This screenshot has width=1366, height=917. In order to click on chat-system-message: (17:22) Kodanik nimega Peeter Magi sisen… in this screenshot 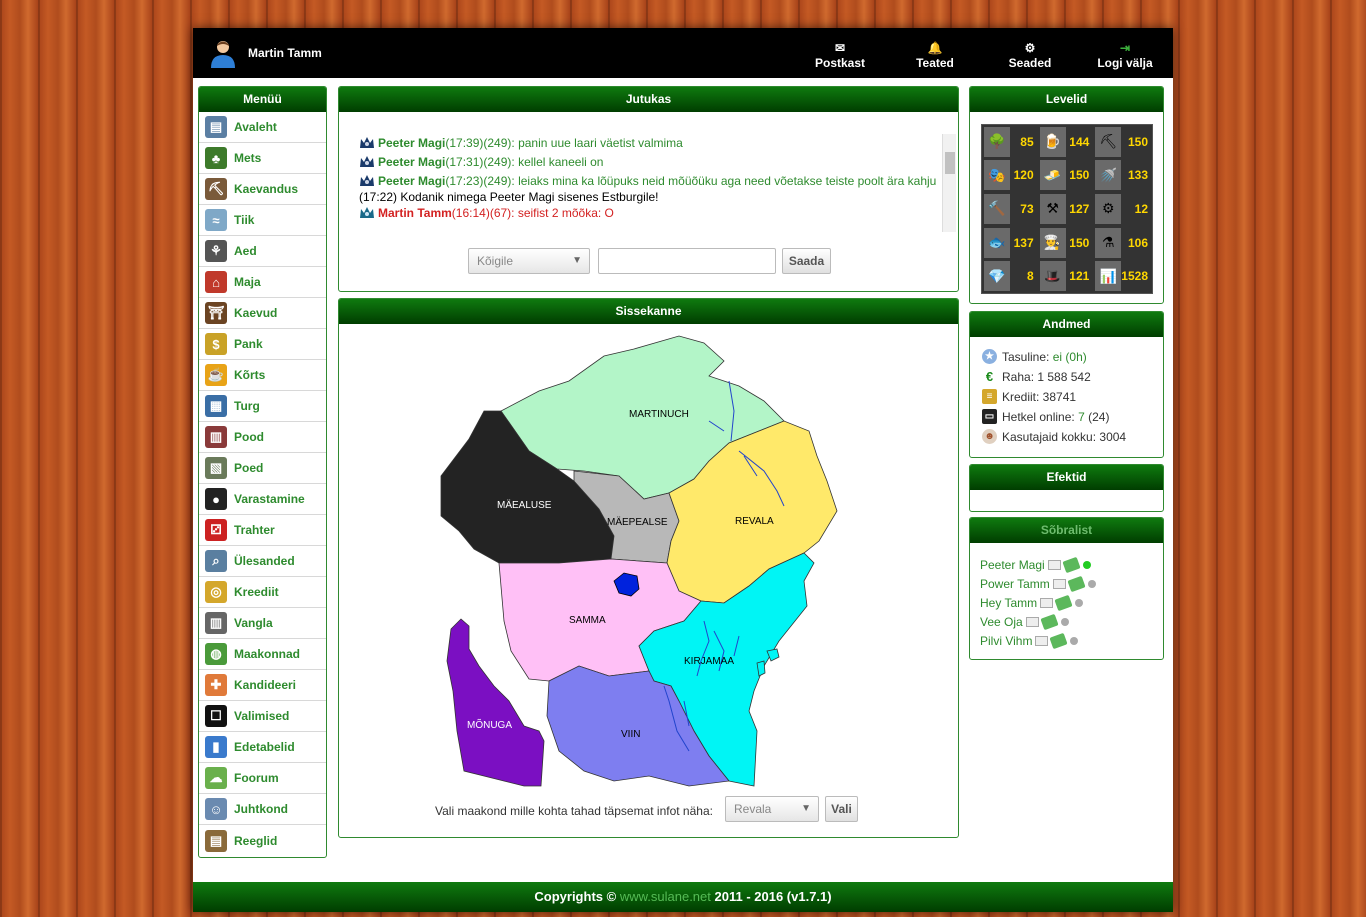, I will do `click(509, 197)`.